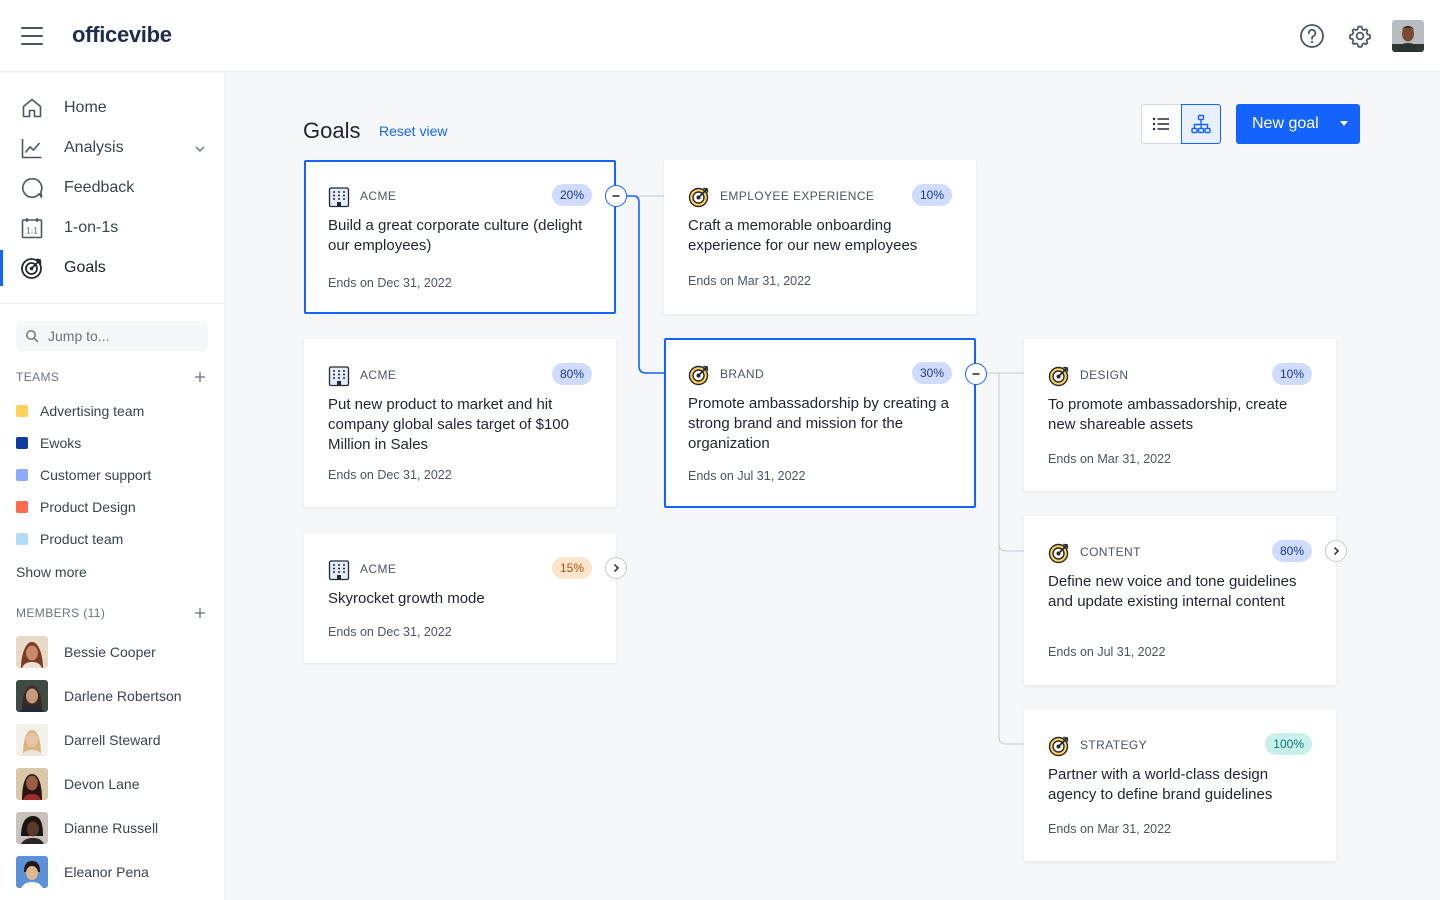 This screenshot has width=1440, height=900. What do you see at coordinates (1110, 552) in the screenshot?
I see `goal-category: CONTENT` at bounding box center [1110, 552].